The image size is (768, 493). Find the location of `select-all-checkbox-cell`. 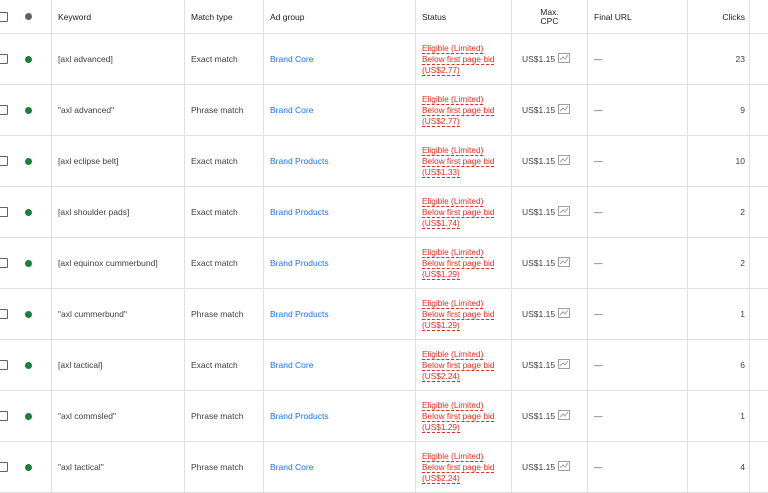

select-all-checkbox-cell is located at coordinates (6, 16).